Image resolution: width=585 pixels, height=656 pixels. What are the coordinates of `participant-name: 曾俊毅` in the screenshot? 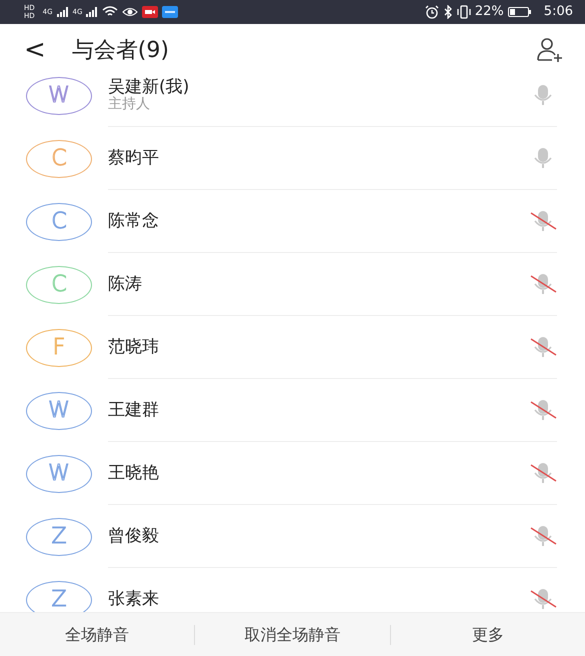 It's located at (133, 536).